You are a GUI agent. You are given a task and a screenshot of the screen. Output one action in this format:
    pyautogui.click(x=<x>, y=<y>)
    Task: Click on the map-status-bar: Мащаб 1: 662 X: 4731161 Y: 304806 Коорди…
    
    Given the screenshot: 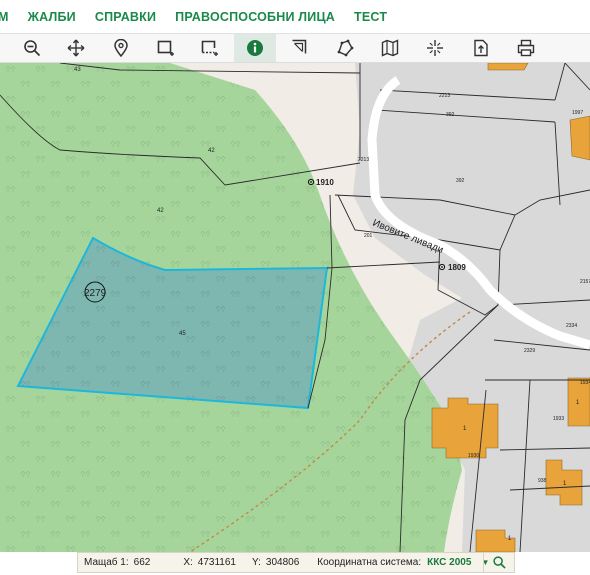 What is the action you would take?
    pyautogui.click(x=296, y=562)
    